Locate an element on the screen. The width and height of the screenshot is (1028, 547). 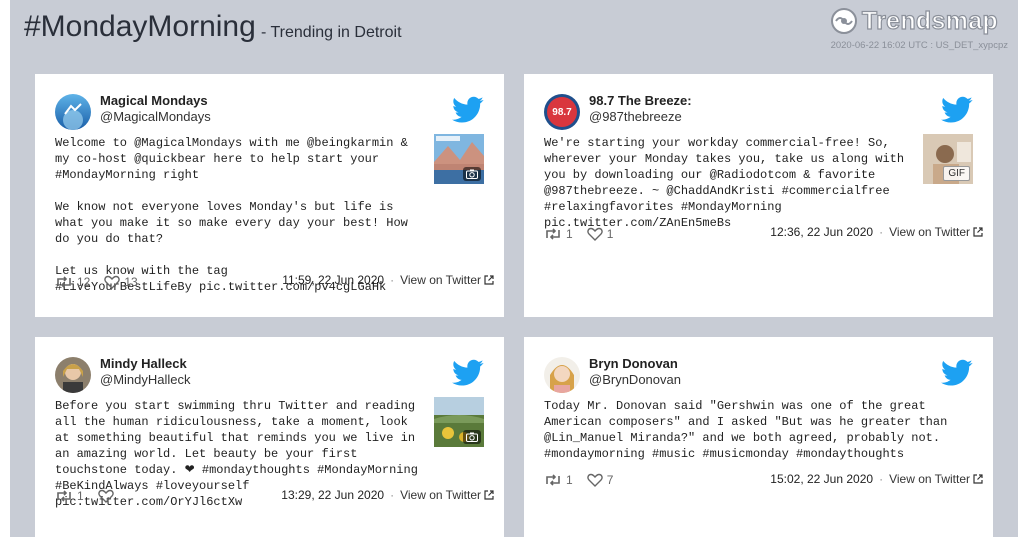
author-handle: @MindyHalleck is located at coordinates (145, 379).